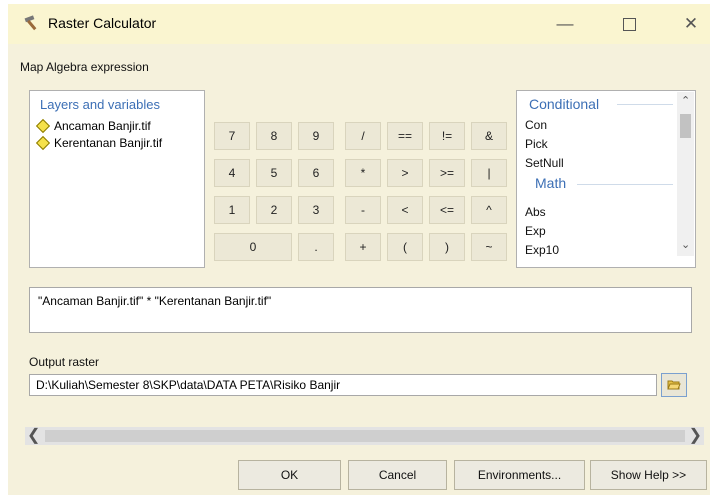 The height and width of the screenshot is (495, 710). What do you see at coordinates (232, 210) in the screenshot?
I see `key-1: 1` at bounding box center [232, 210].